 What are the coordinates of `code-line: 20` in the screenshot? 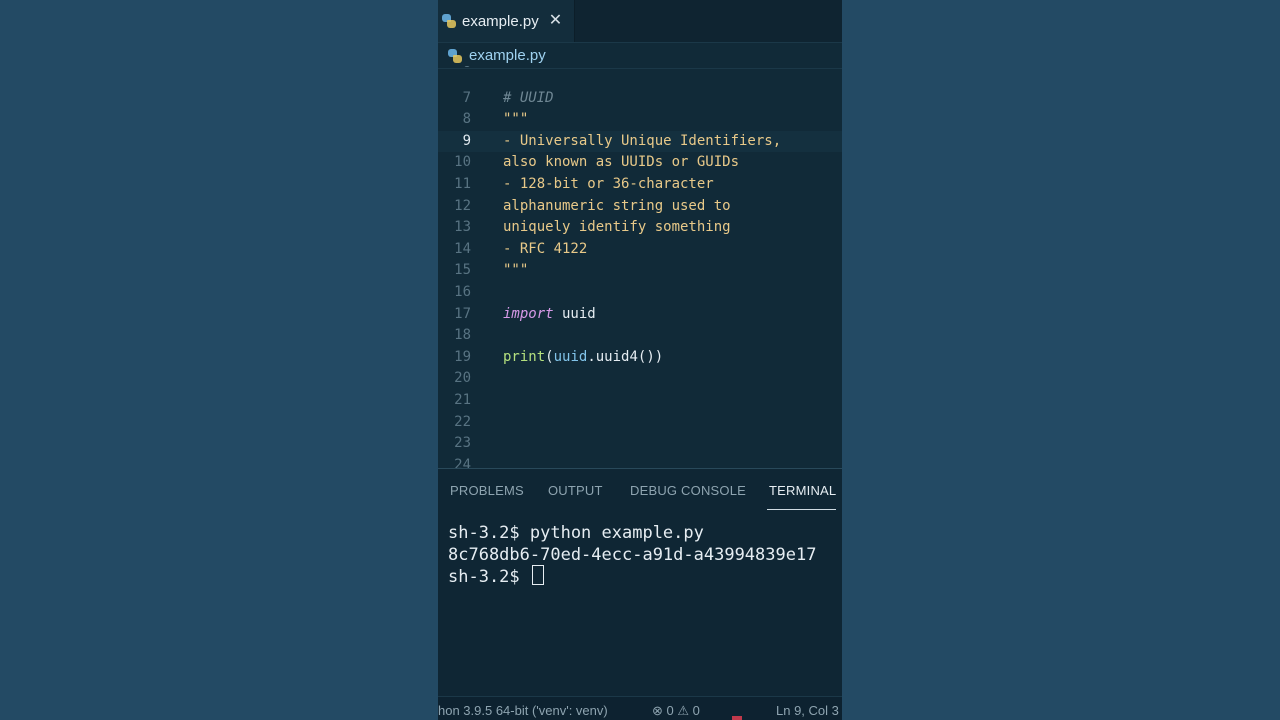 It's located at (640, 378).